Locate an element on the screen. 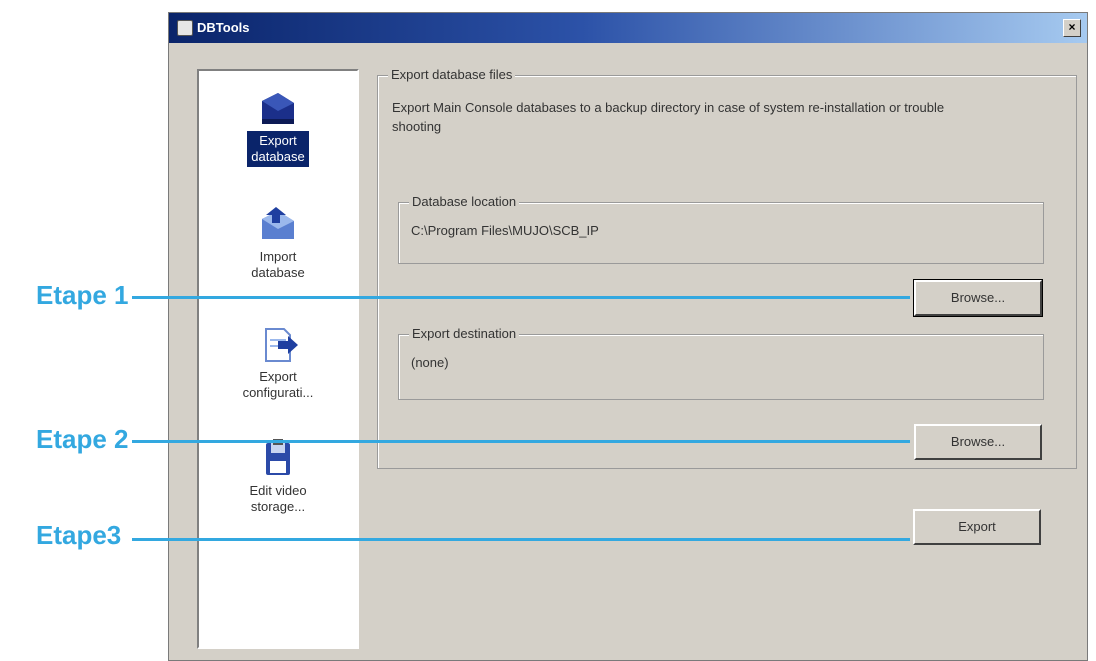 The image size is (1096, 661). export-destination-value: (none) is located at coordinates (430, 362).